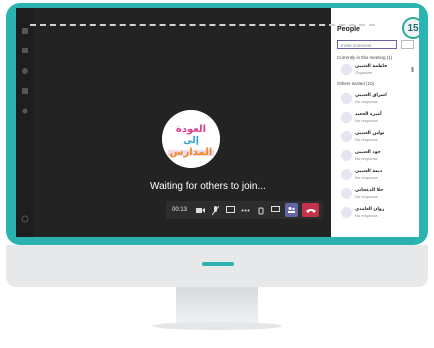  I want to click on raise-hand-button, so click(260, 210).